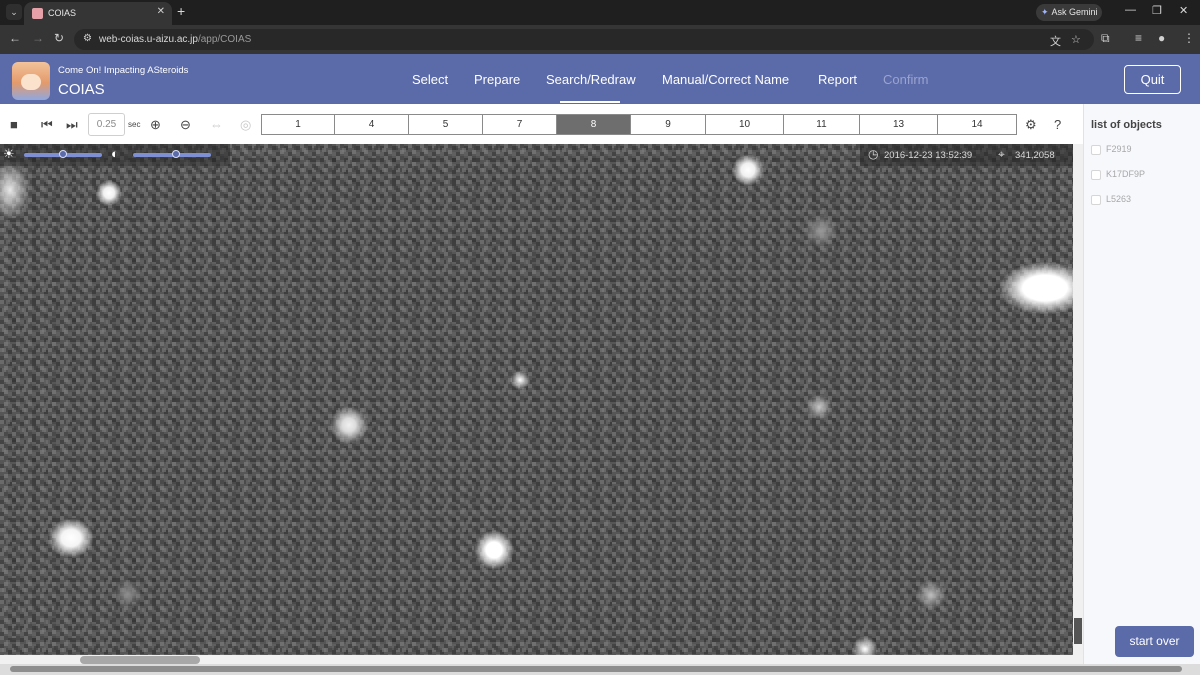 This screenshot has width=1200, height=675. I want to click on object-label: L5263, so click(1119, 199).